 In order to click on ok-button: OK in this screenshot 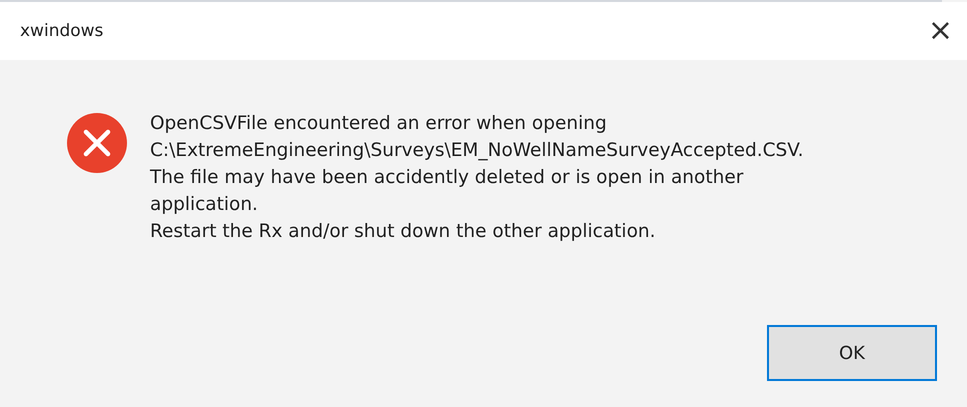, I will do `click(852, 353)`.